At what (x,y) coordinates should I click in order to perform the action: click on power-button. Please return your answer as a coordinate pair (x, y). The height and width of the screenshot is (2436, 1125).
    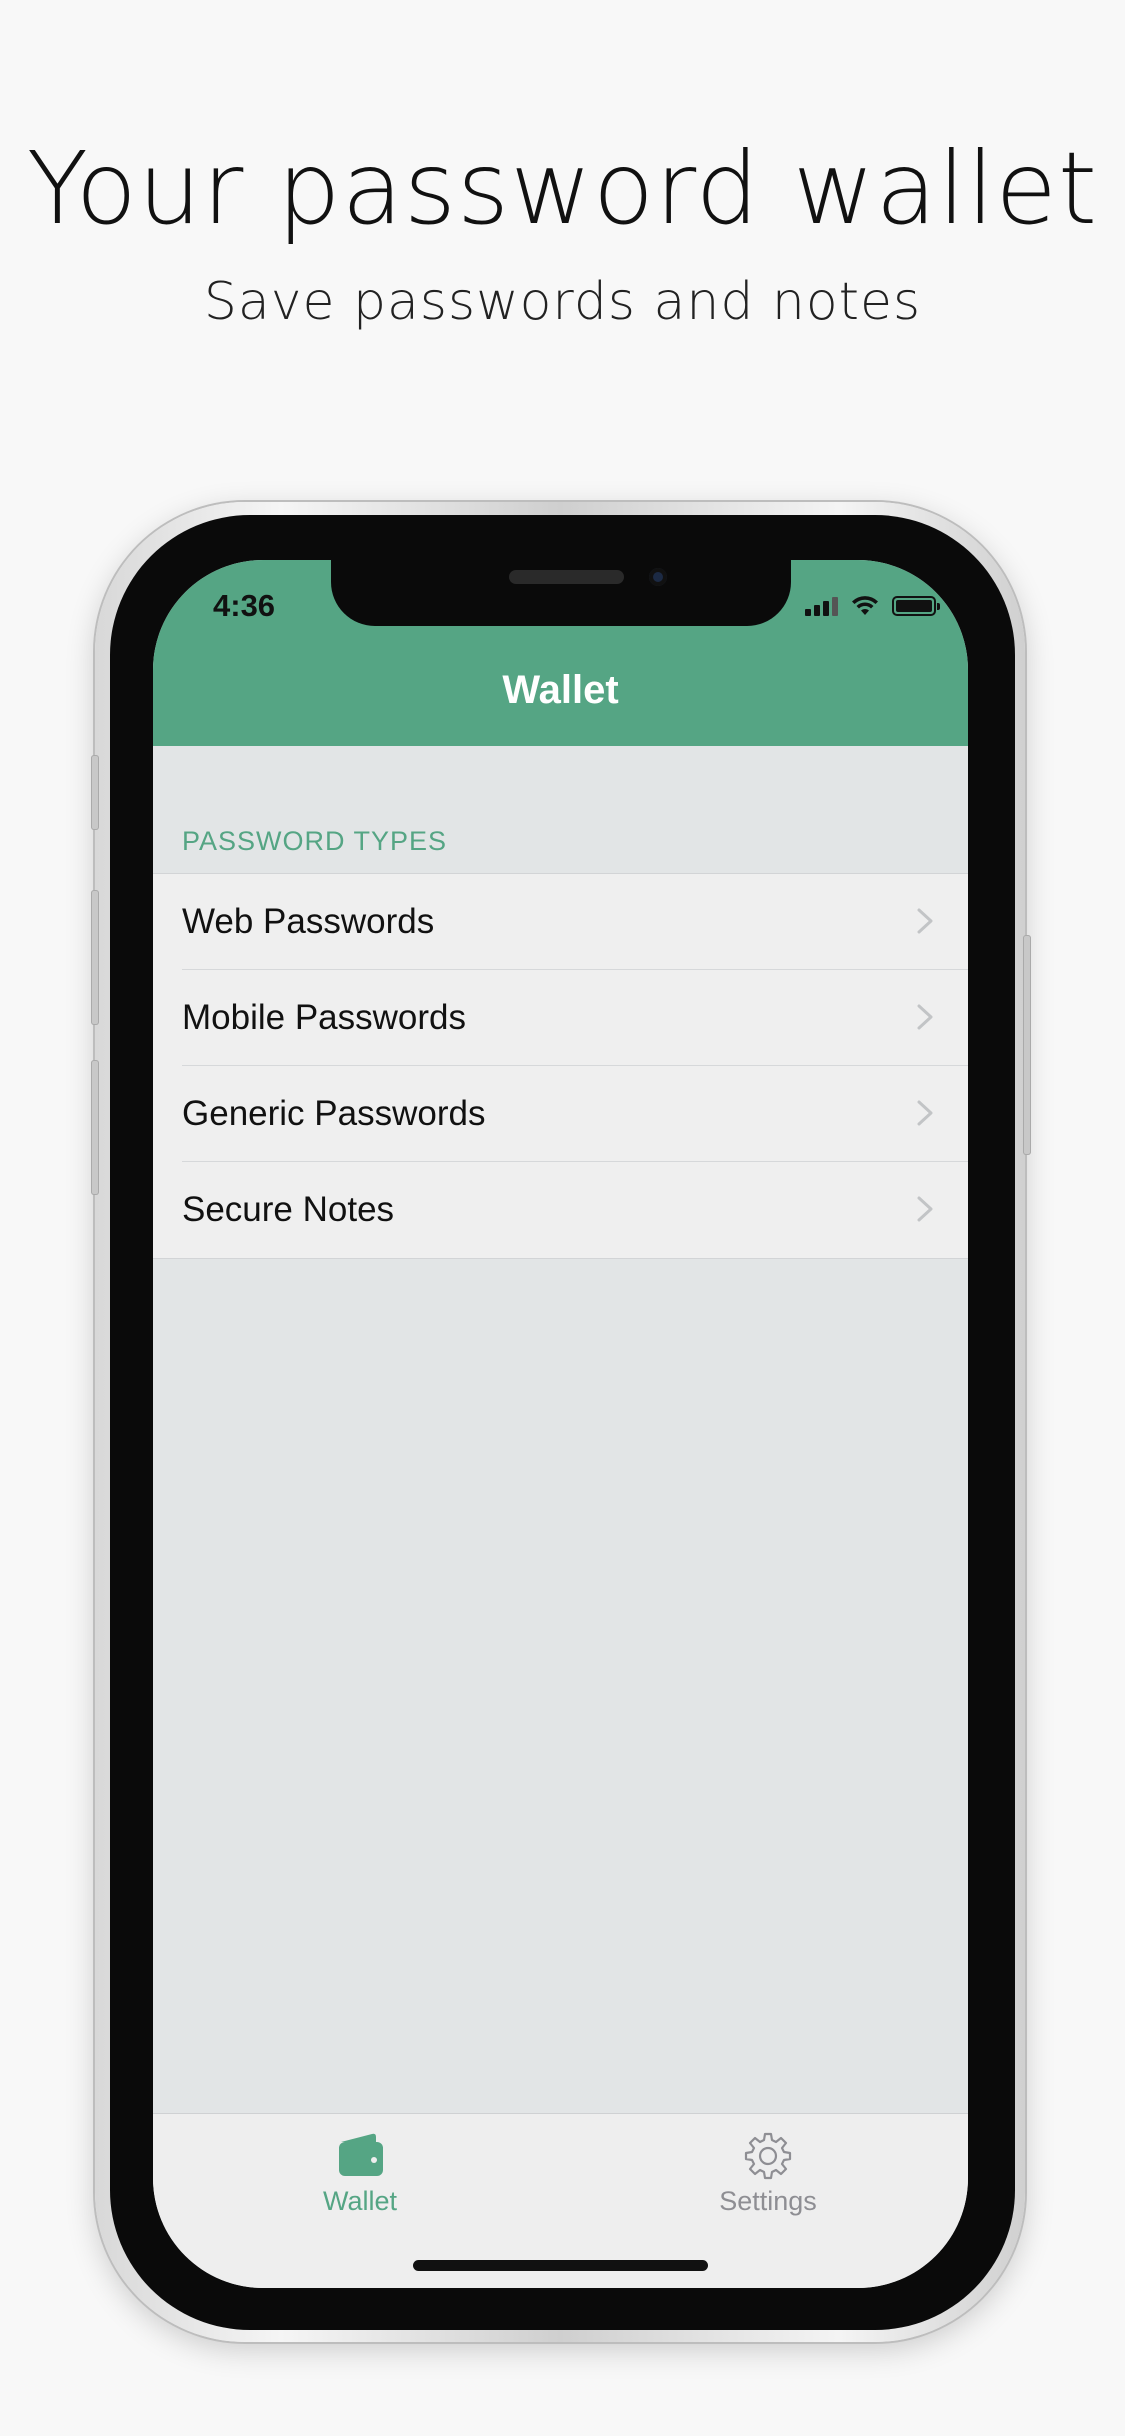
    Looking at the image, I should click on (1027, 1045).